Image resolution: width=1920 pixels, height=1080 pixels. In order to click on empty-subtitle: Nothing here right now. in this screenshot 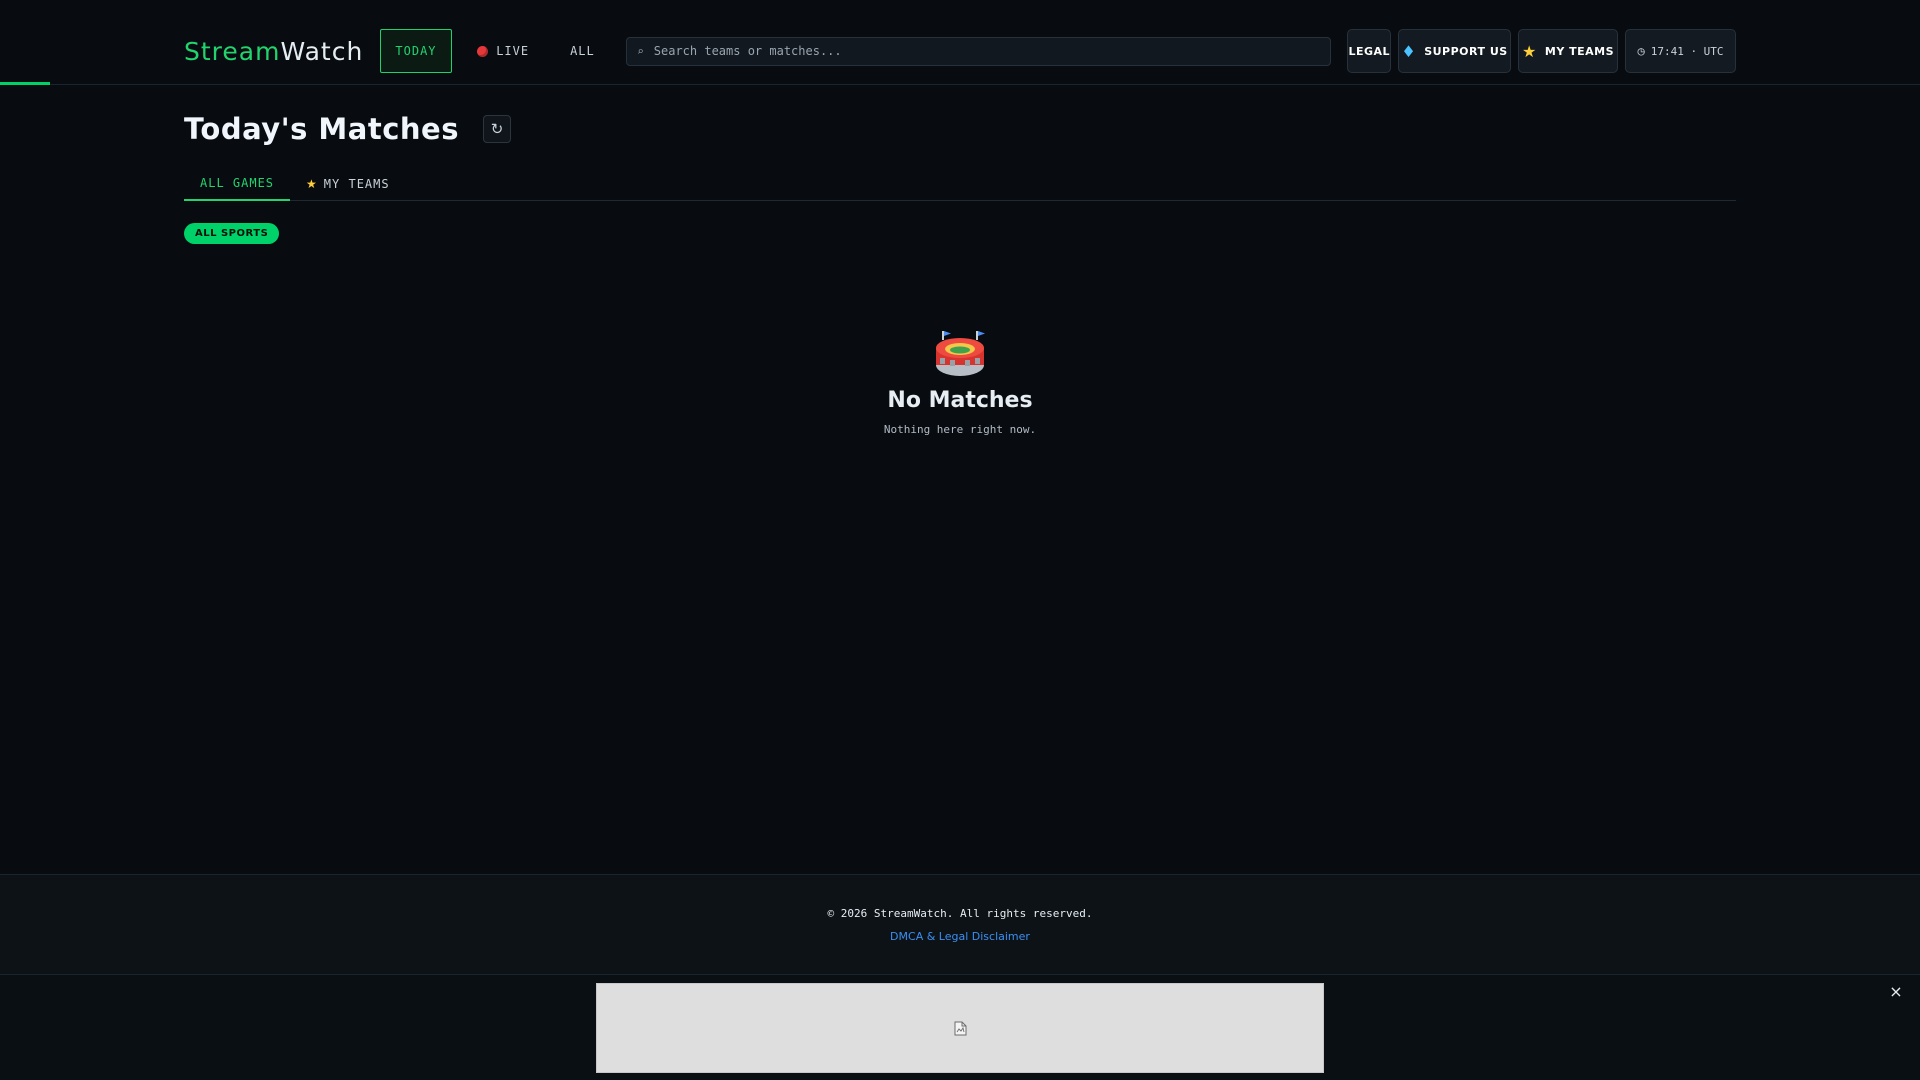, I will do `click(960, 429)`.